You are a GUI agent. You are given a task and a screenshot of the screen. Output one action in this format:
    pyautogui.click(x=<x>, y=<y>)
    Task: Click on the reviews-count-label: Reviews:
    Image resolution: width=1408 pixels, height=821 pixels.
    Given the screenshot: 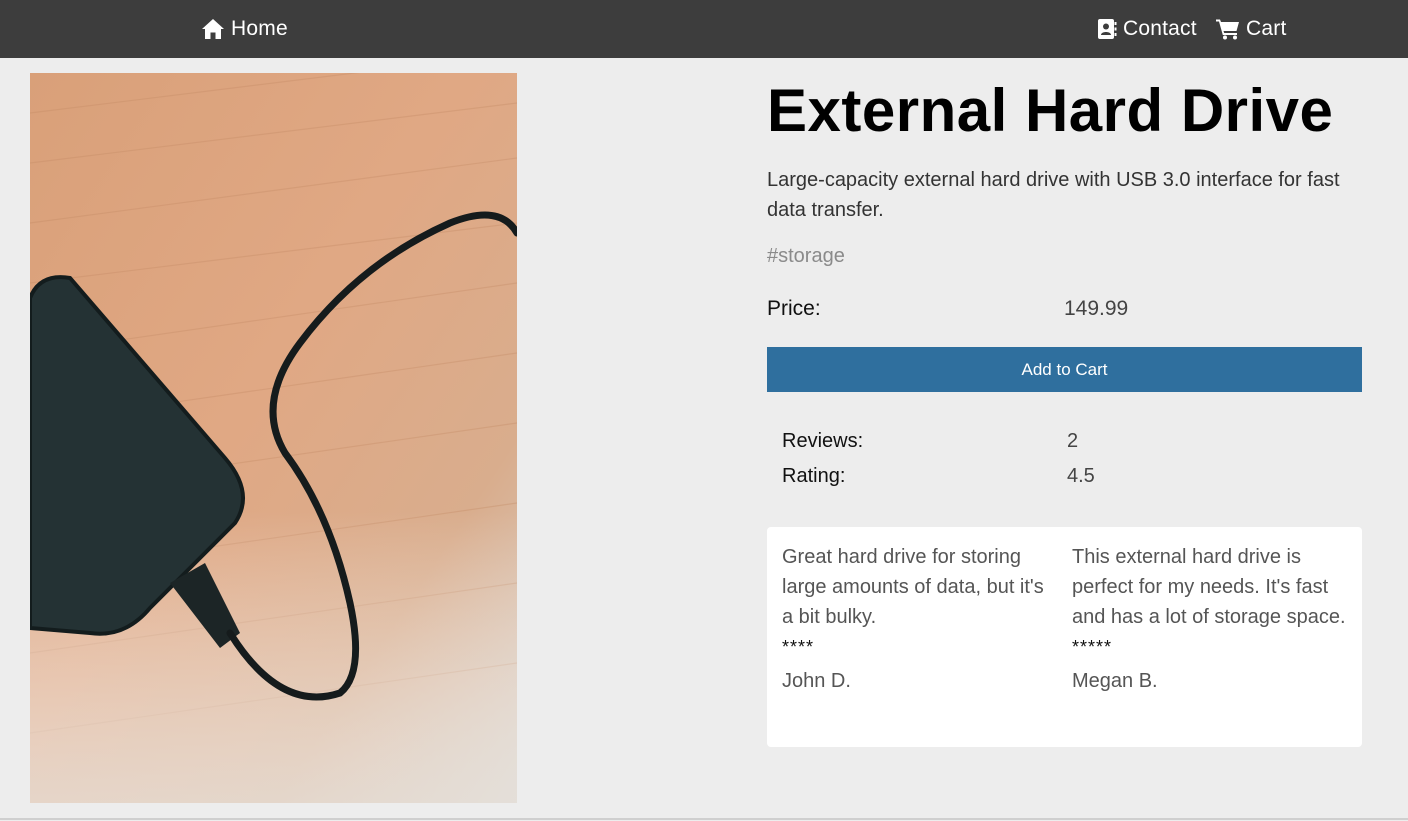 What is the action you would take?
    pyautogui.click(x=823, y=441)
    